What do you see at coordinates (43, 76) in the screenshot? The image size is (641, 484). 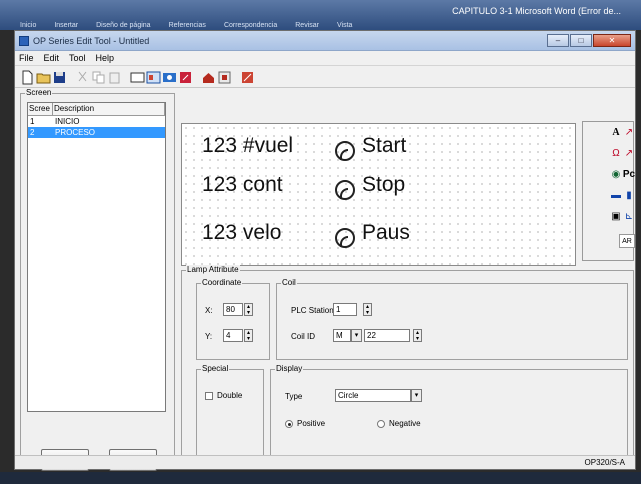 I see `open-folder-icon` at bounding box center [43, 76].